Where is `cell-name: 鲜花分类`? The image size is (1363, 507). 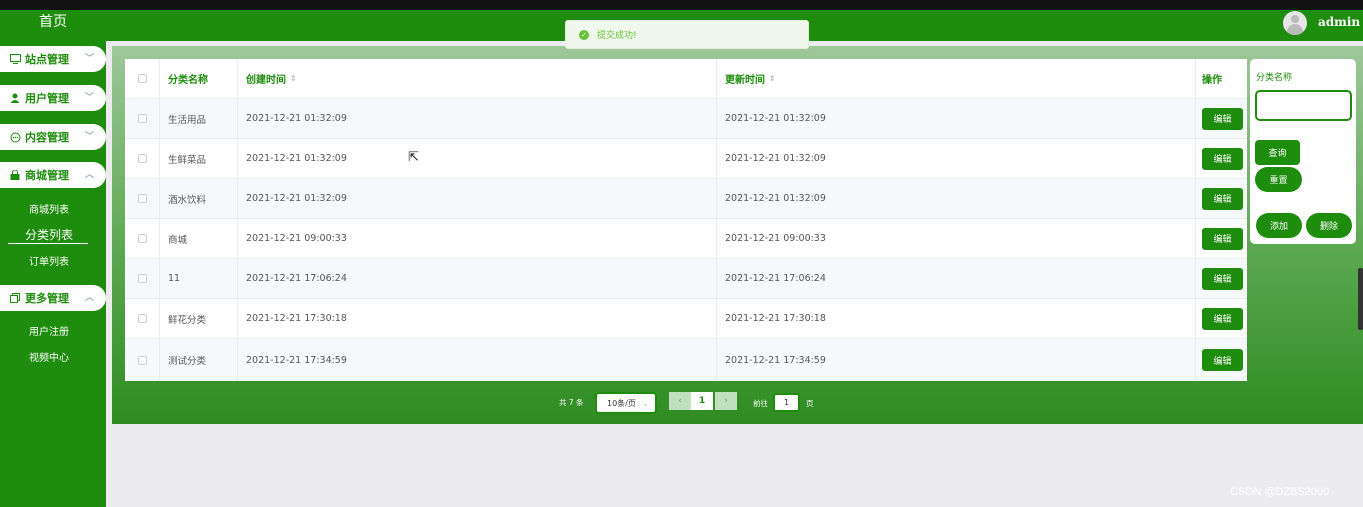 cell-name: 鲜花分类 is located at coordinates (199, 318).